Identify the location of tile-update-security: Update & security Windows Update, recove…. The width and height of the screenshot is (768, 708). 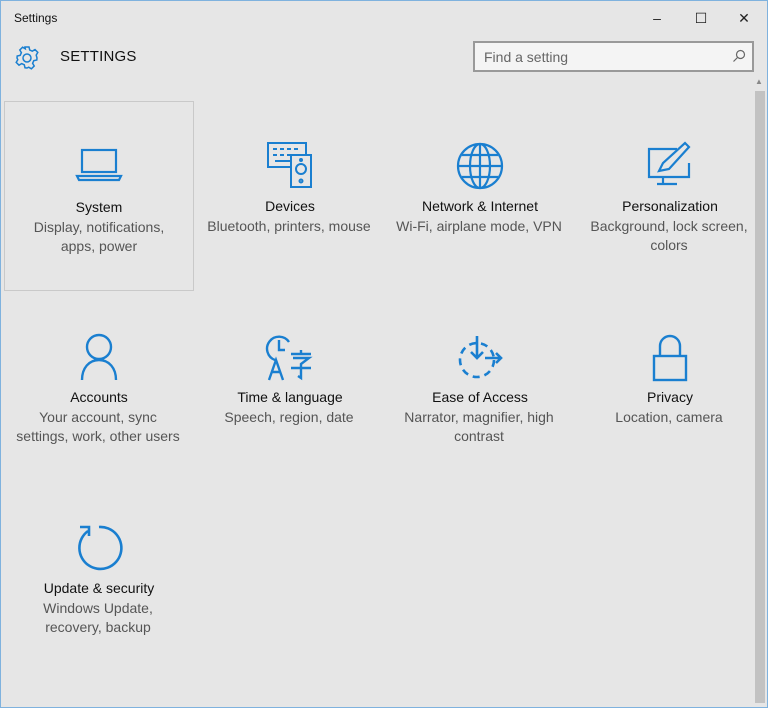
(99, 578).